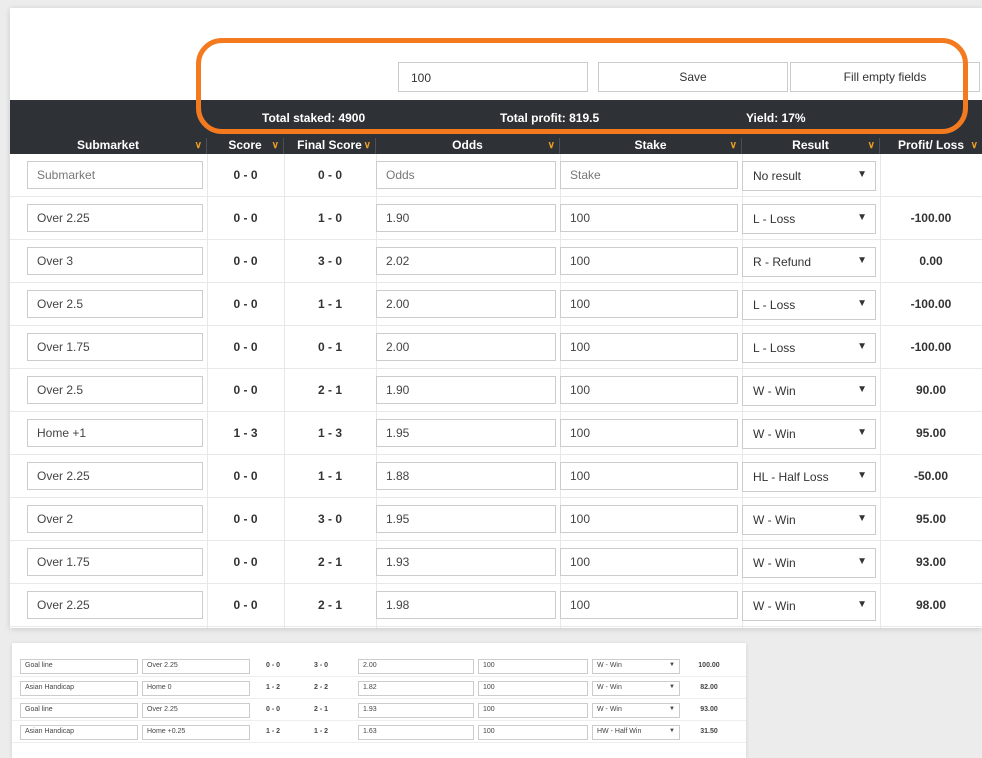 The height and width of the screenshot is (758, 982). Describe the element at coordinates (108, 146) in the screenshot. I see `column-submarket: Submarket ∨` at that location.